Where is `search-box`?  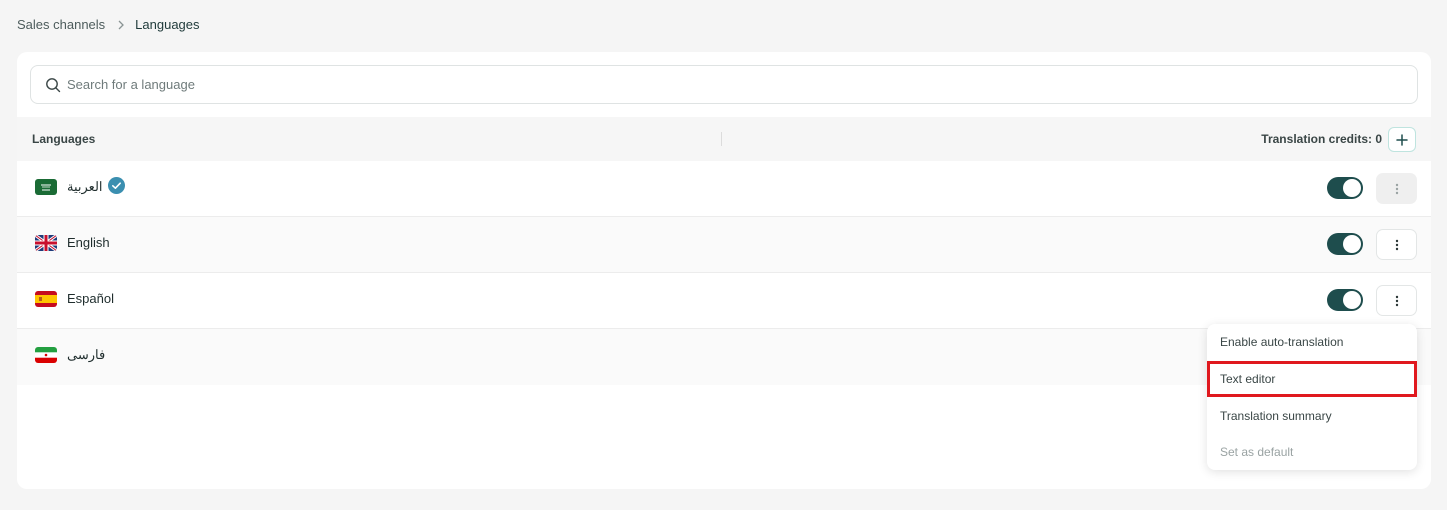
search-box is located at coordinates (724, 84).